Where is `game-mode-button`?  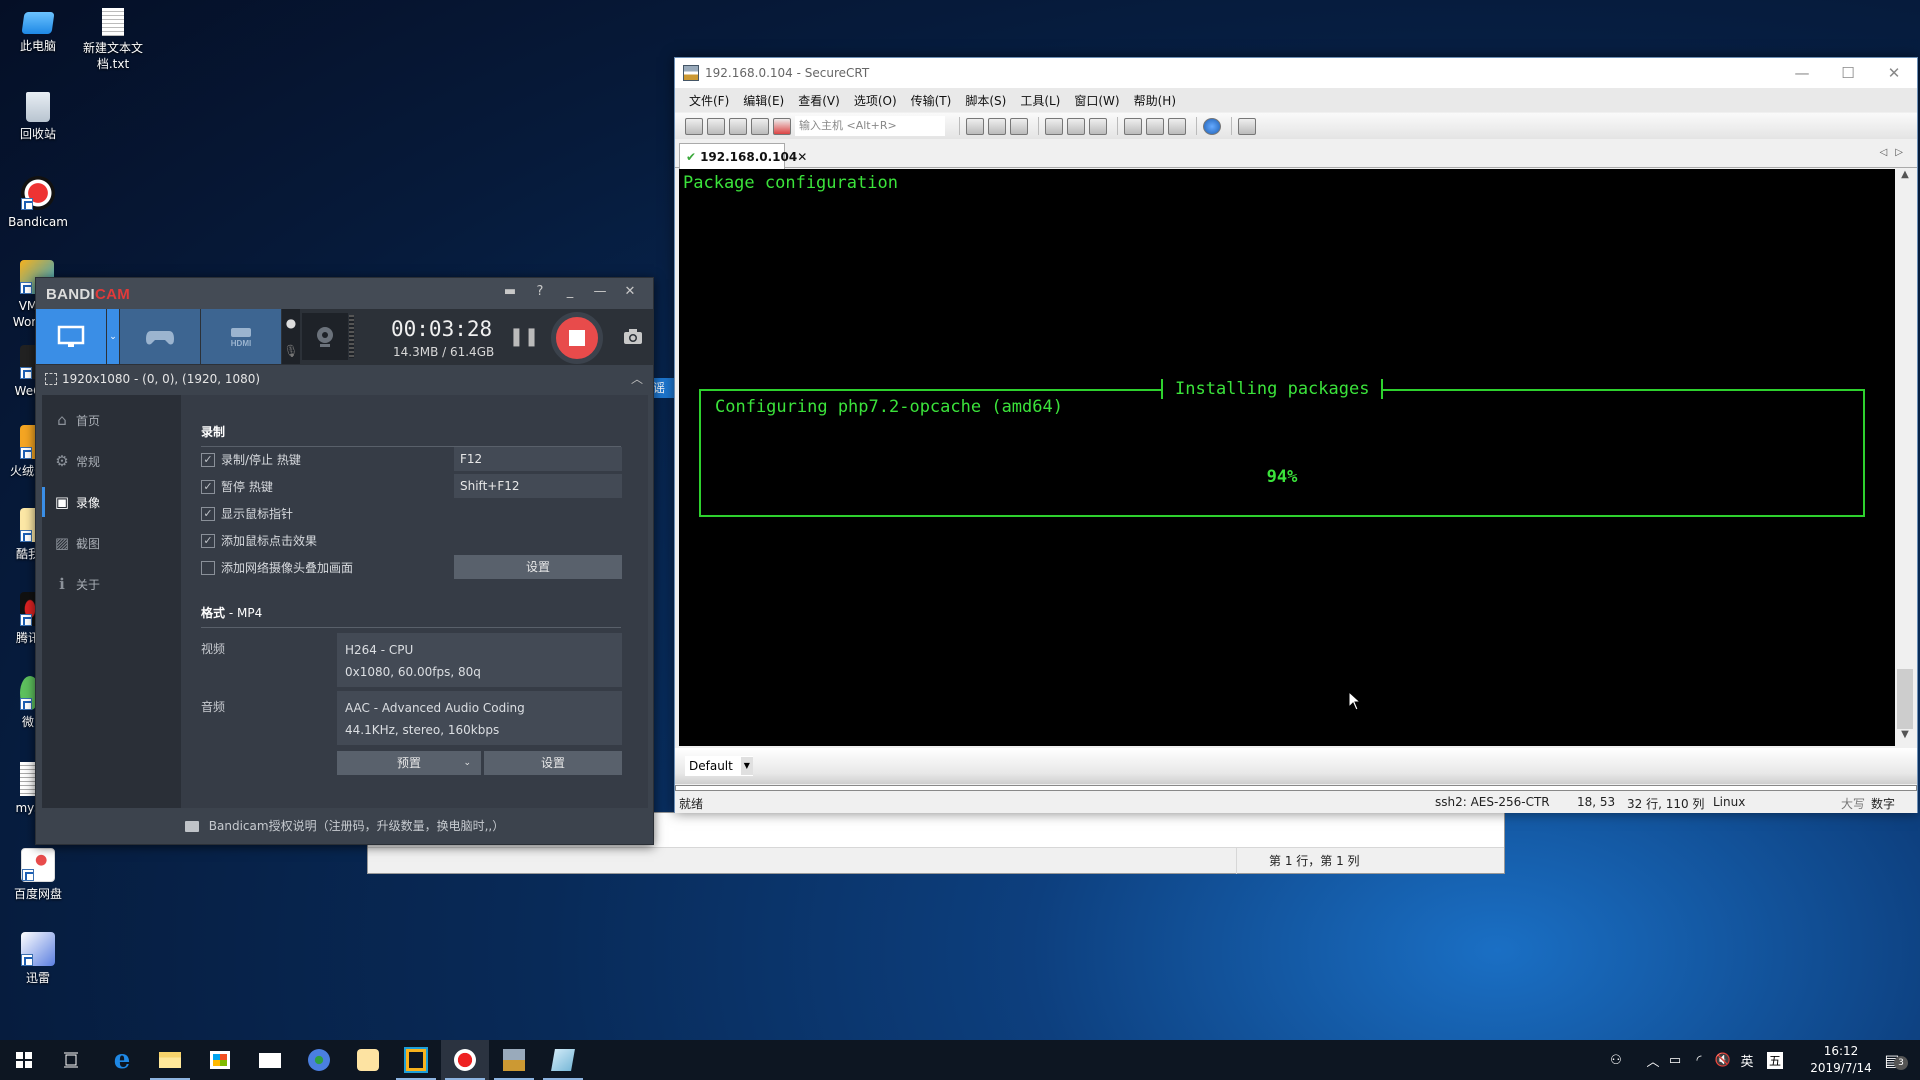 game-mode-button is located at coordinates (160, 336).